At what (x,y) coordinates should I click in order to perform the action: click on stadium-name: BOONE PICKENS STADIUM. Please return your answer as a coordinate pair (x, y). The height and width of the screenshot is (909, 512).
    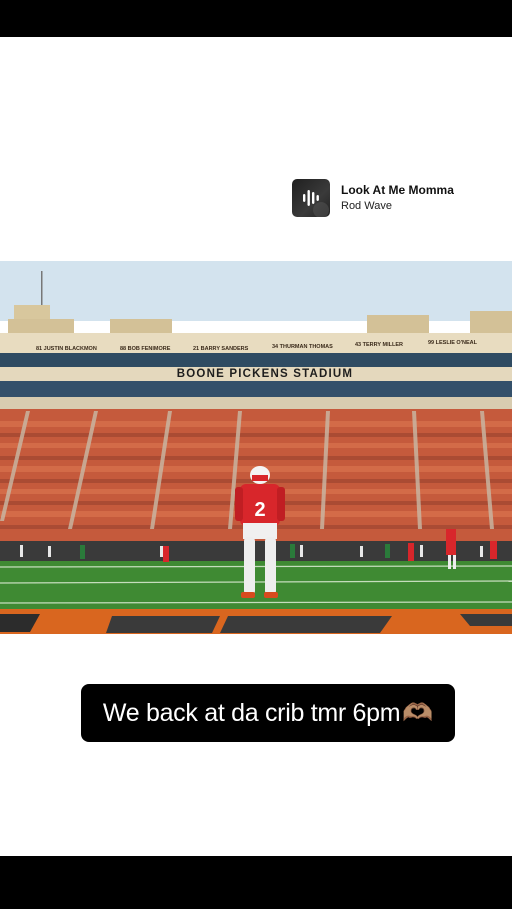
    Looking at the image, I should click on (265, 374).